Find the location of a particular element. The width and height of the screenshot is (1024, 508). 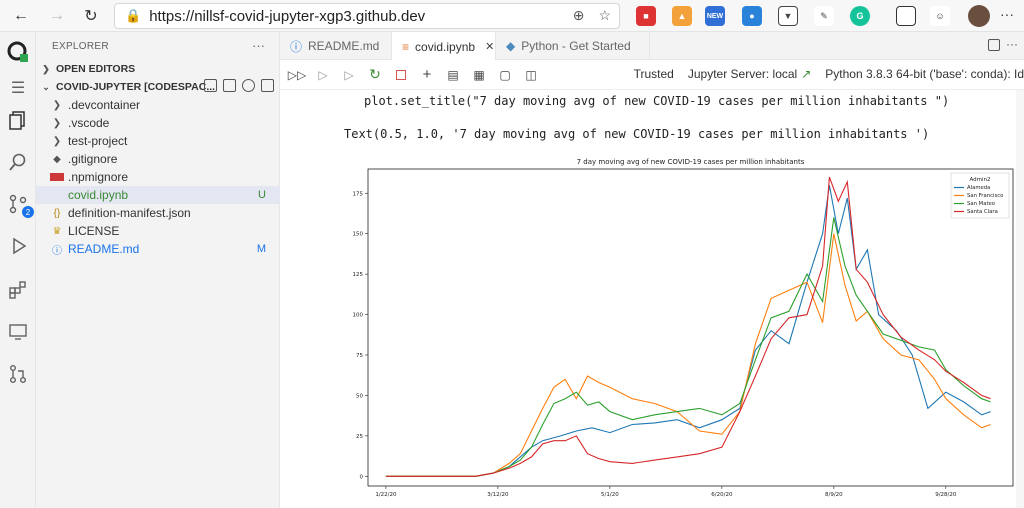

notebook-icon: ≡ is located at coordinates (406, 46).